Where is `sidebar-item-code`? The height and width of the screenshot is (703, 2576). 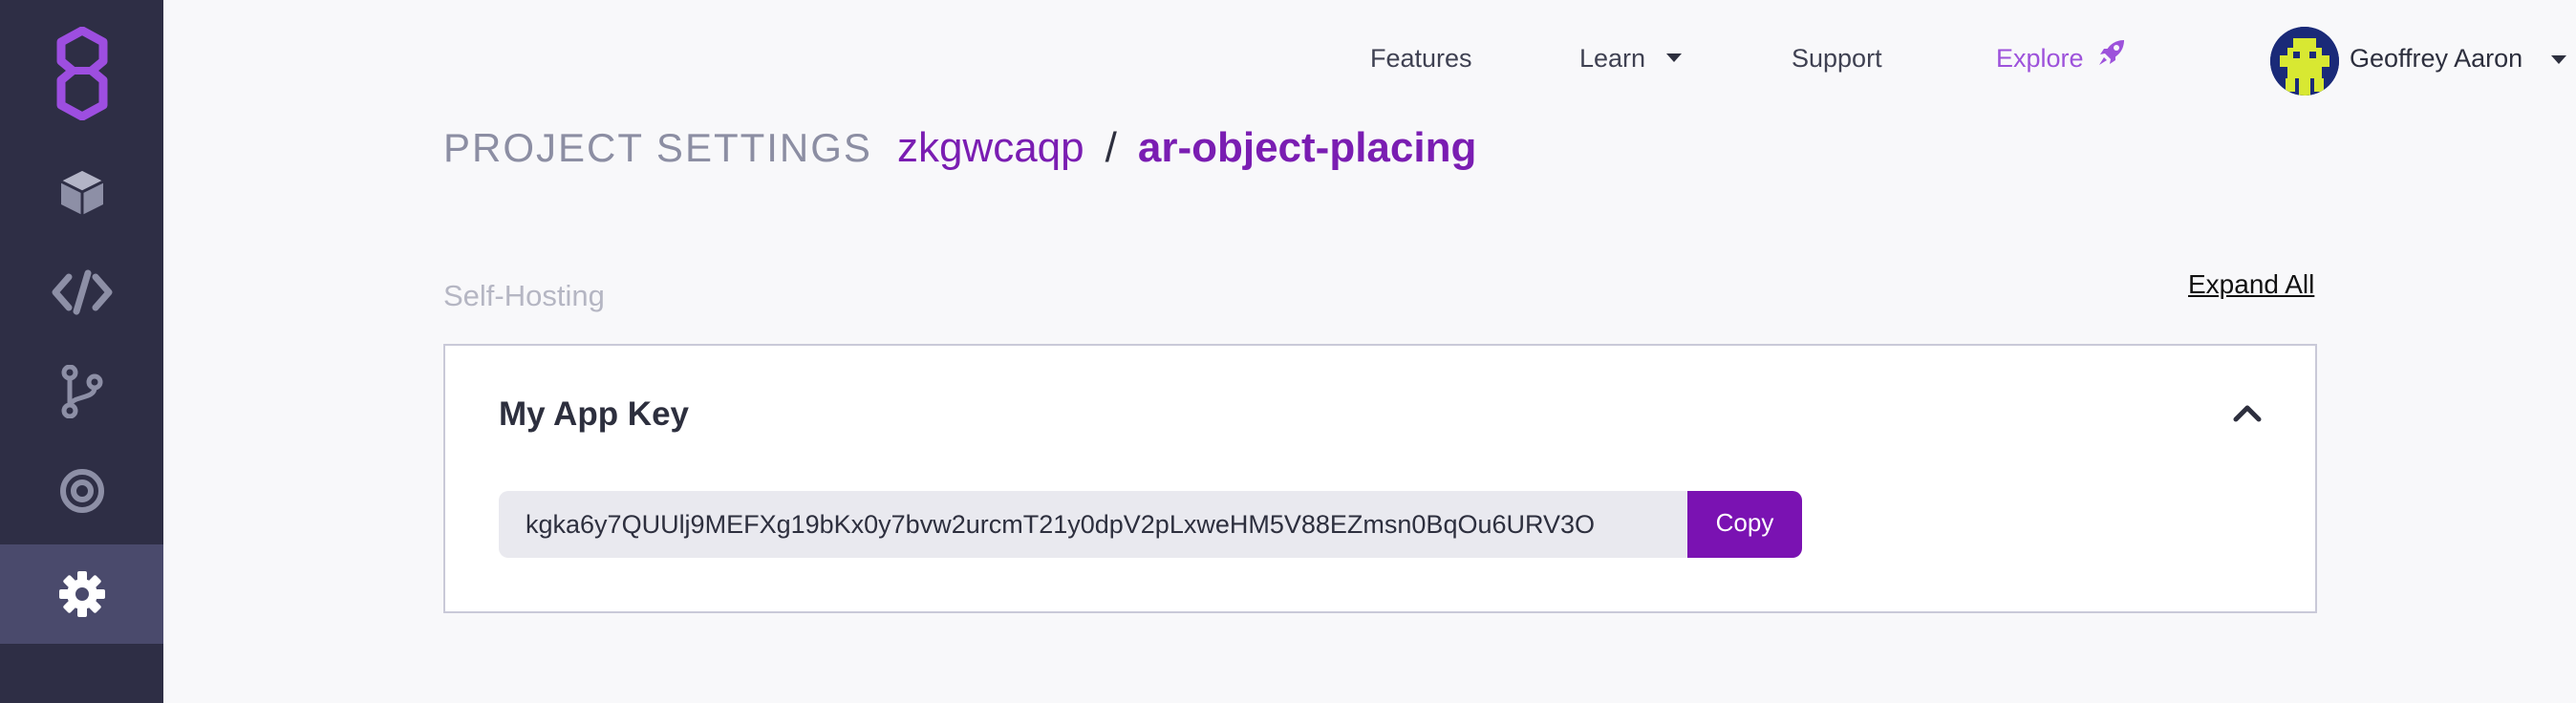 sidebar-item-code is located at coordinates (81, 292).